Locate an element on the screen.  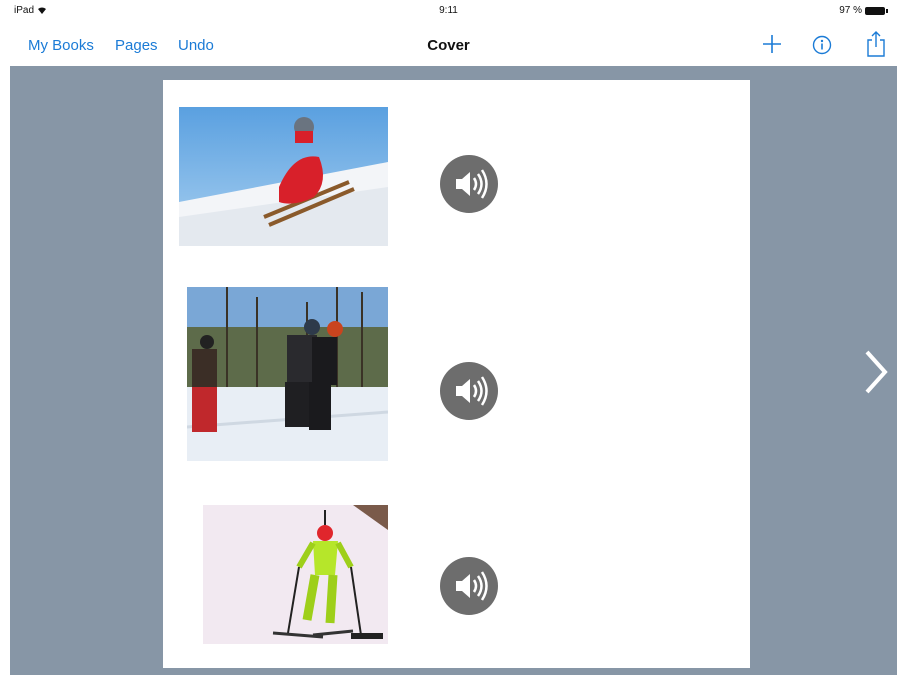
next-page-button is located at coordinates (876, 374).